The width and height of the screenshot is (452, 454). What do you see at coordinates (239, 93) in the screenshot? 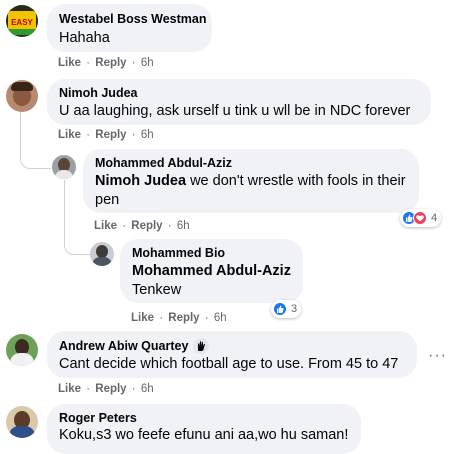
I see `comment-author: Nimoh Judea` at bounding box center [239, 93].